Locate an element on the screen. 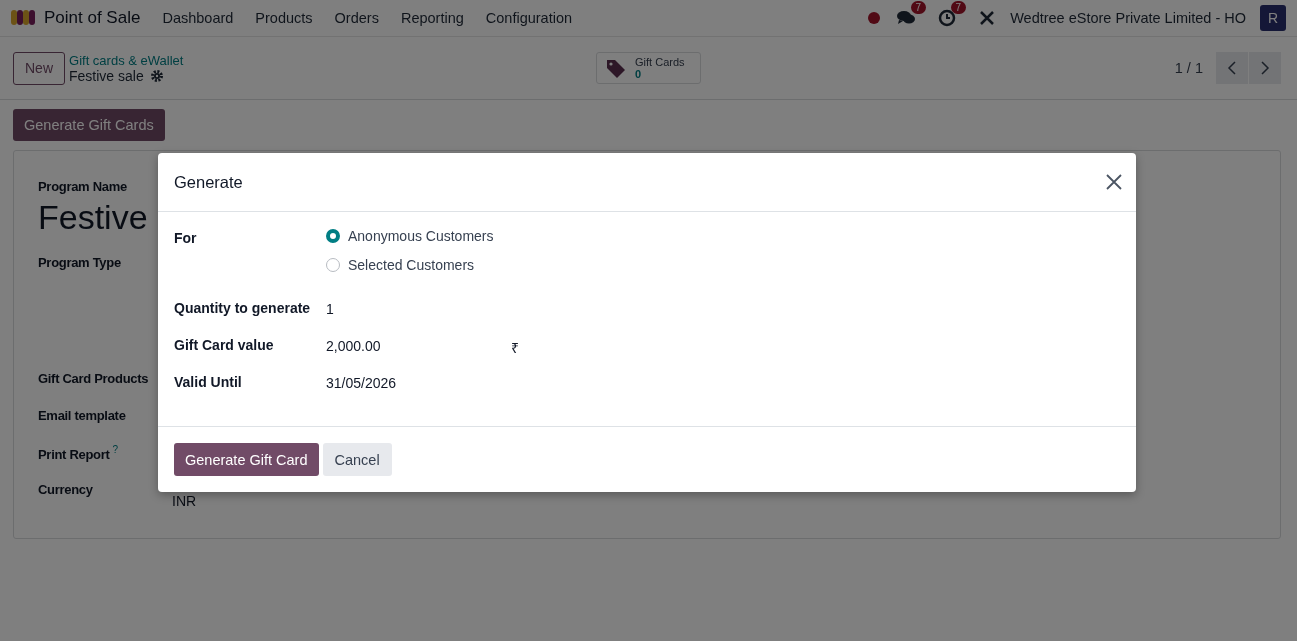  gift-cards-smart-button: Gift Cards 0 is located at coordinates (648, 68).